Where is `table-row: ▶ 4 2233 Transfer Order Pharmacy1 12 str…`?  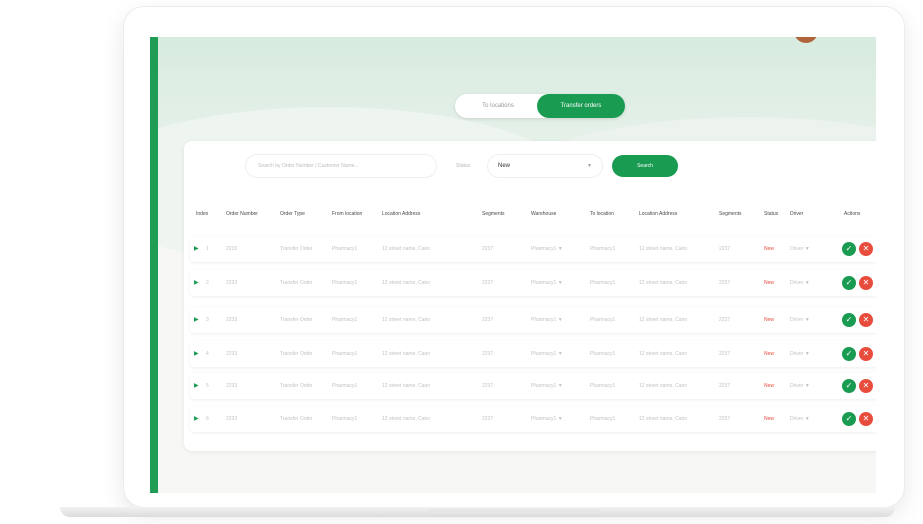
table-row: ▶ 4 2233 Transfer Order Pharmacy1 12 str… is located at coordinates (533, 354).